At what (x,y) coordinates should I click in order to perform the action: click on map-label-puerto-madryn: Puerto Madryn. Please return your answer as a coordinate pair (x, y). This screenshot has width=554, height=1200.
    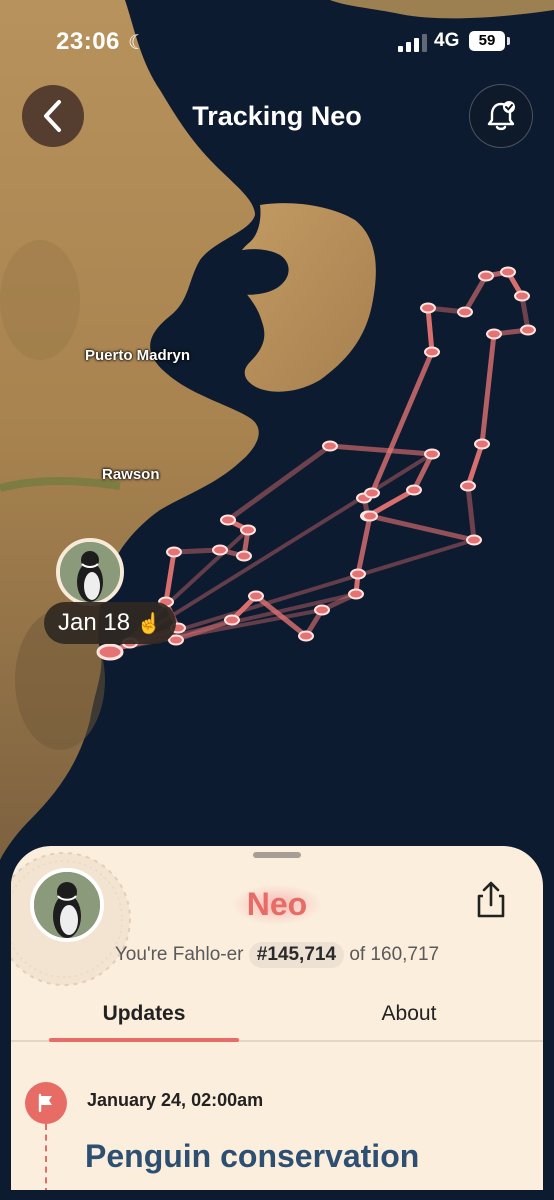
    Looking at the image, I should click on (138, 355).